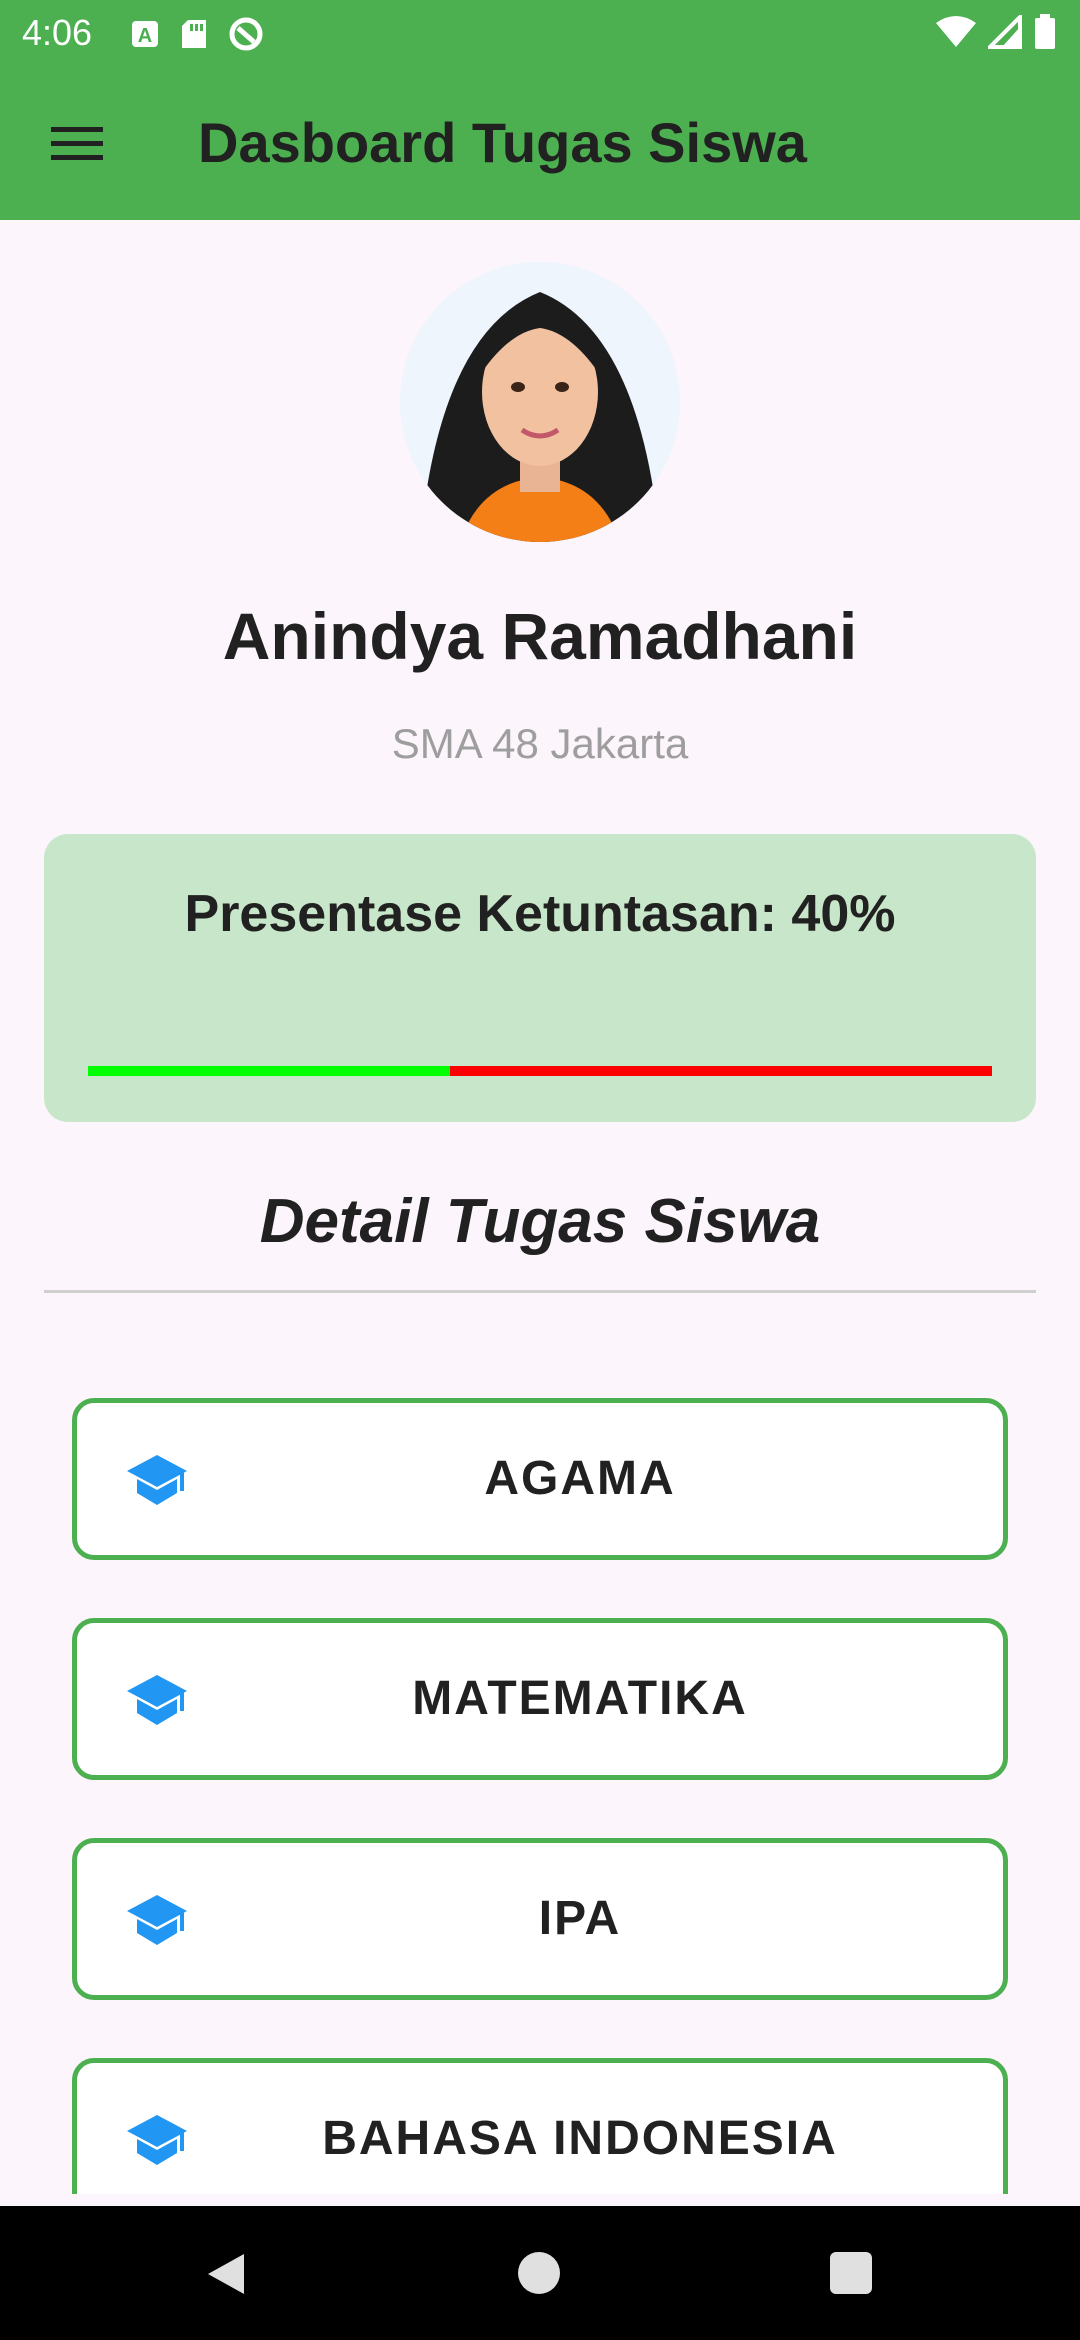 Image resolution: width=1080 pixels, height=2340 pixels. I want to click on subject-button-ipa: IPA, so click(540, 1919).